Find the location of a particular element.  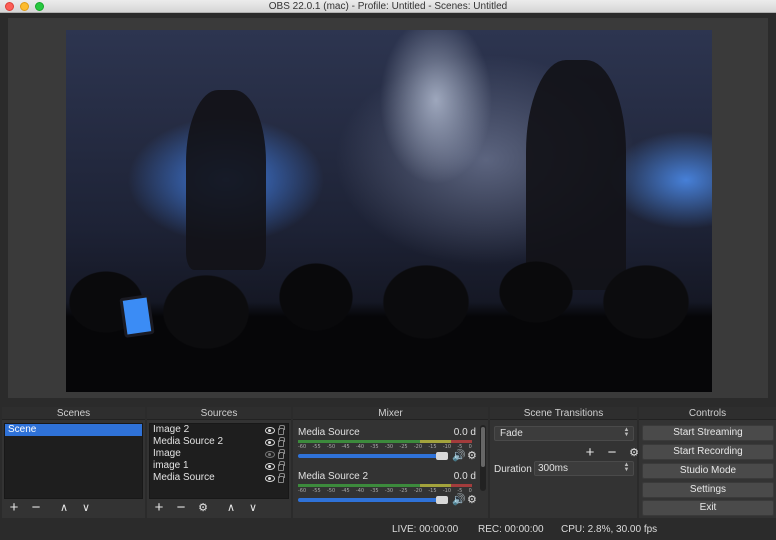

source-properties-gear-icon: ⚙ is located at coordinates (203, 508).